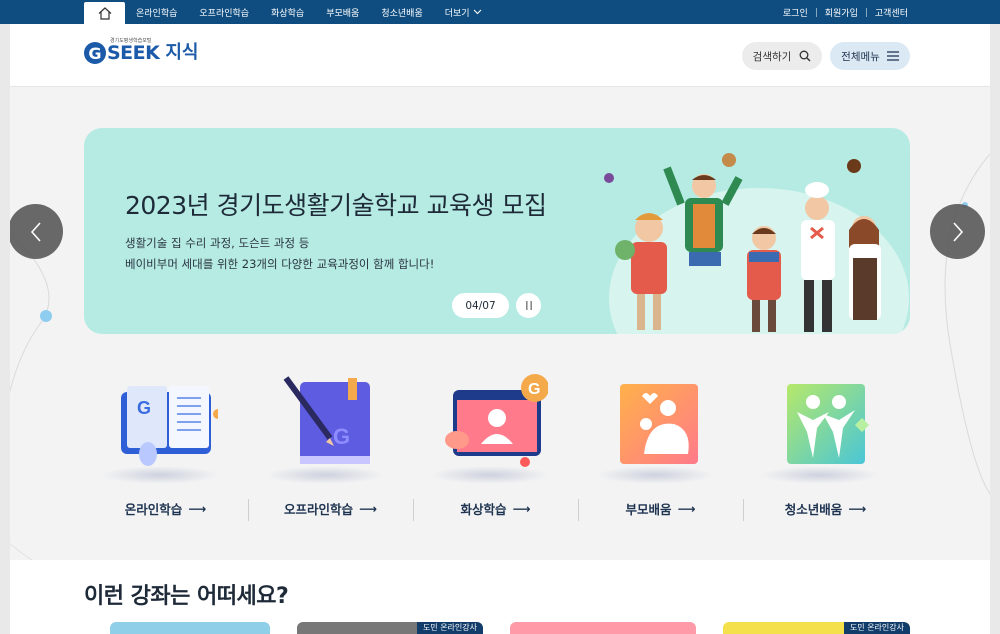 Image resolution: width=1000 pixels, height=634 pixels. I want to click on category-offline-label: 오프라인학습 ⟶, so click(330, 508).